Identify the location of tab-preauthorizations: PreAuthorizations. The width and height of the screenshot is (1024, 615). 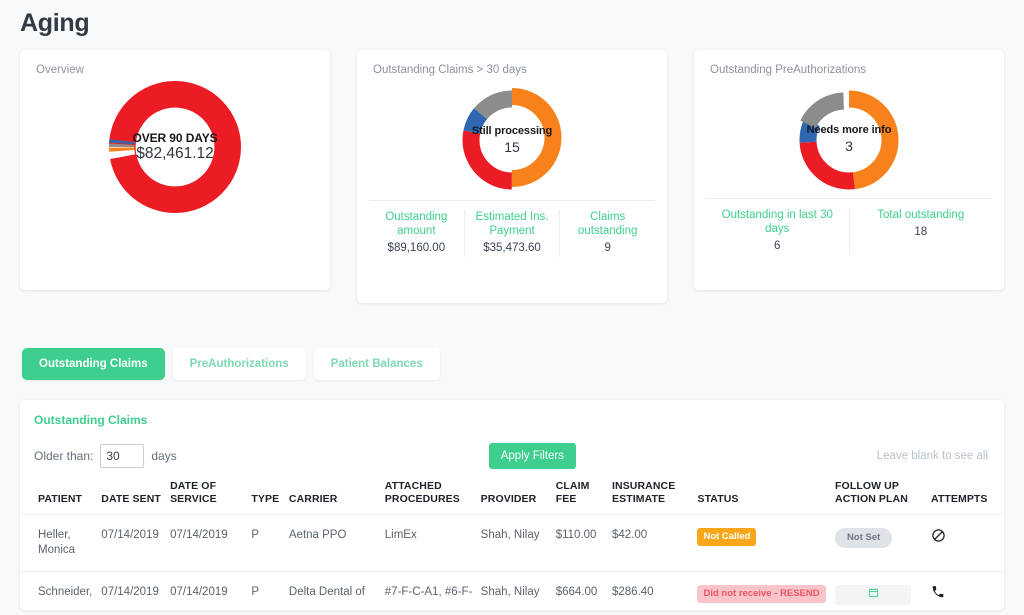
(239, 364).